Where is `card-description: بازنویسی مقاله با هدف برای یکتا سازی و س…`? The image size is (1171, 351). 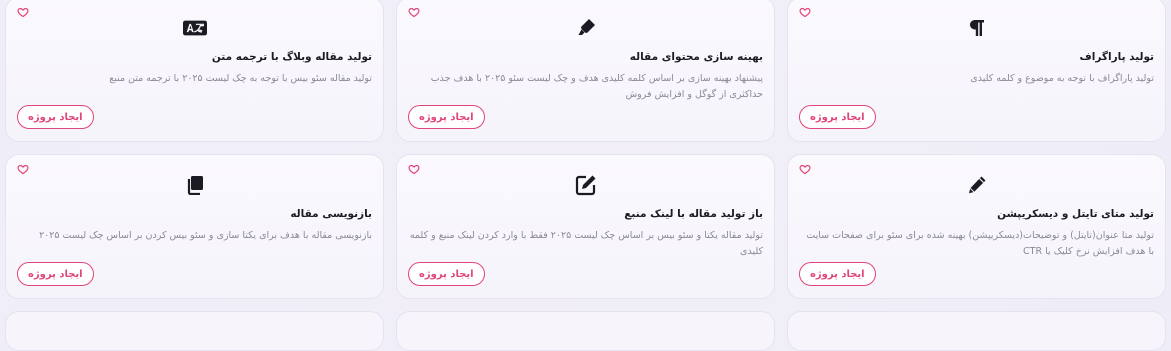 card-description: بازنویسی مقاله با هدف برای یکتا سازی و س… is located at coordinates (205, 235).